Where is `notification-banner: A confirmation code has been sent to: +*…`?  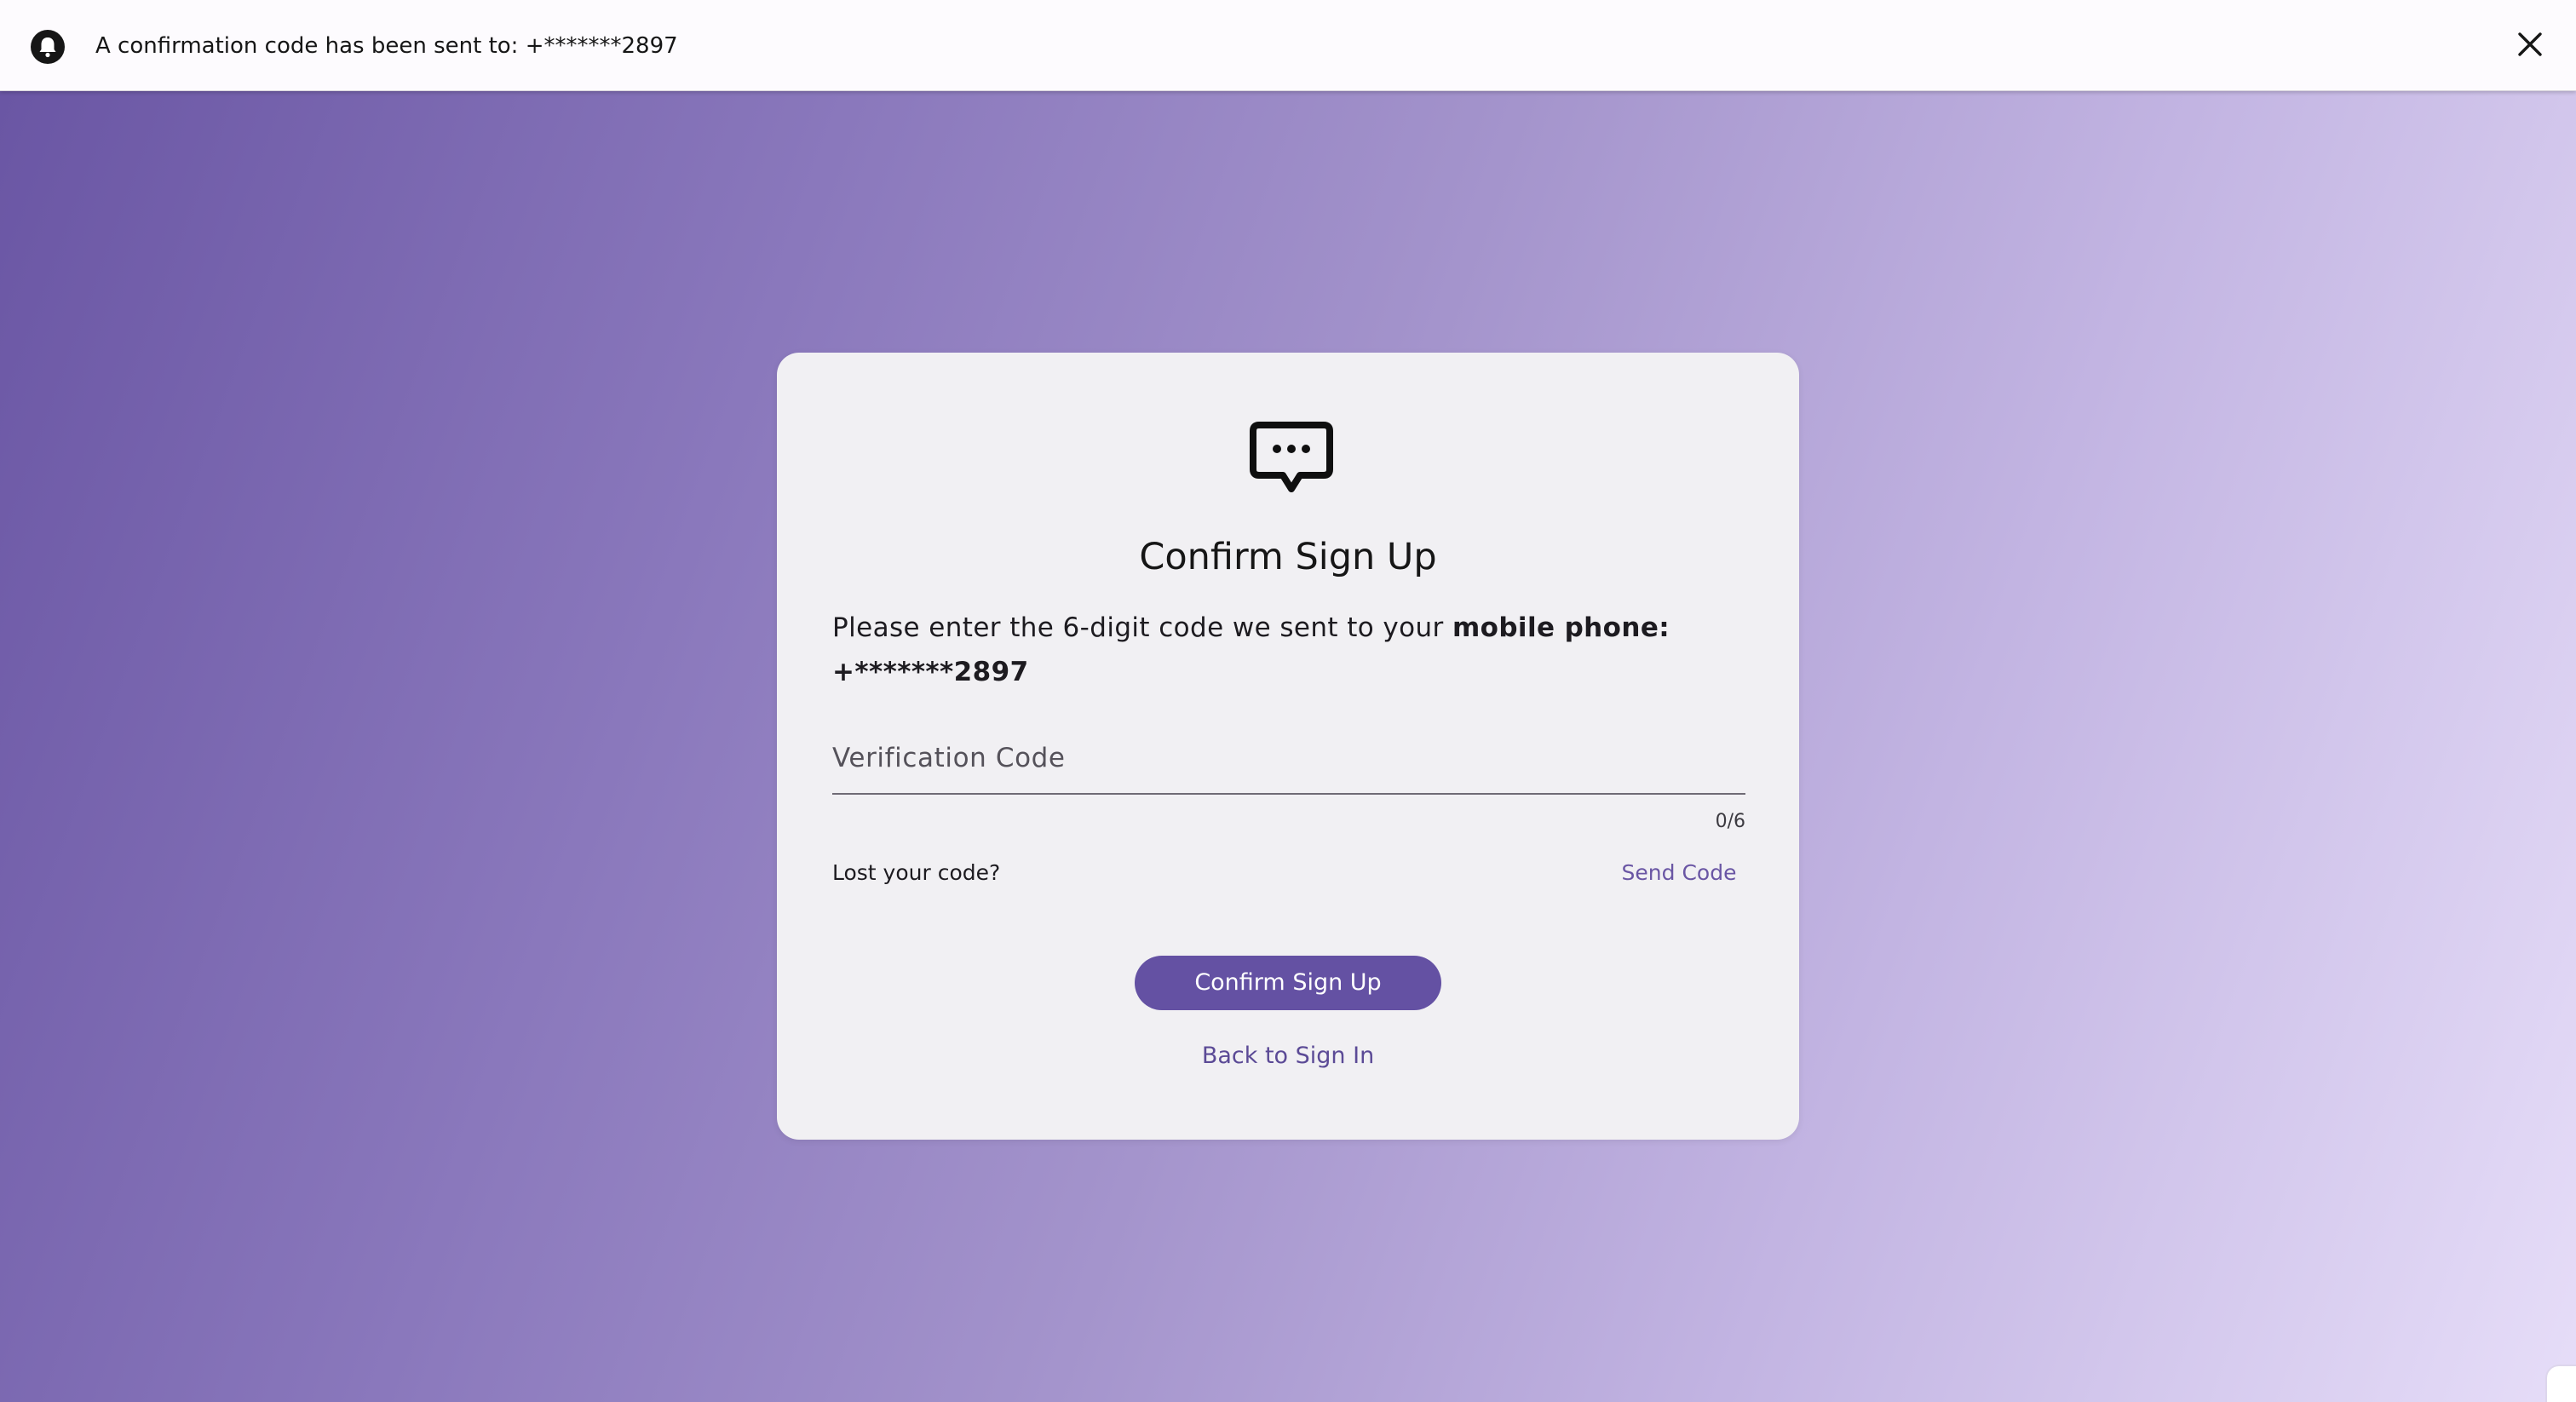
notification-banner: A confirmation code has been sent to: +*… is located at coordinates (1288, 45).